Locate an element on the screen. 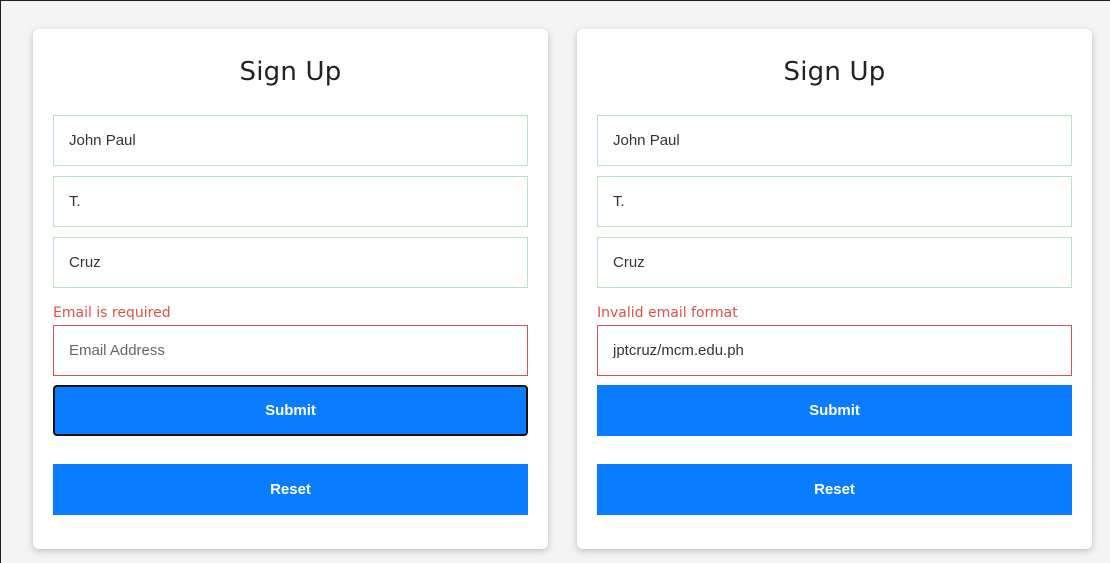 The image size is (1110, 563). email-error-message: Invalid email format is located at coordinates (667, 313).